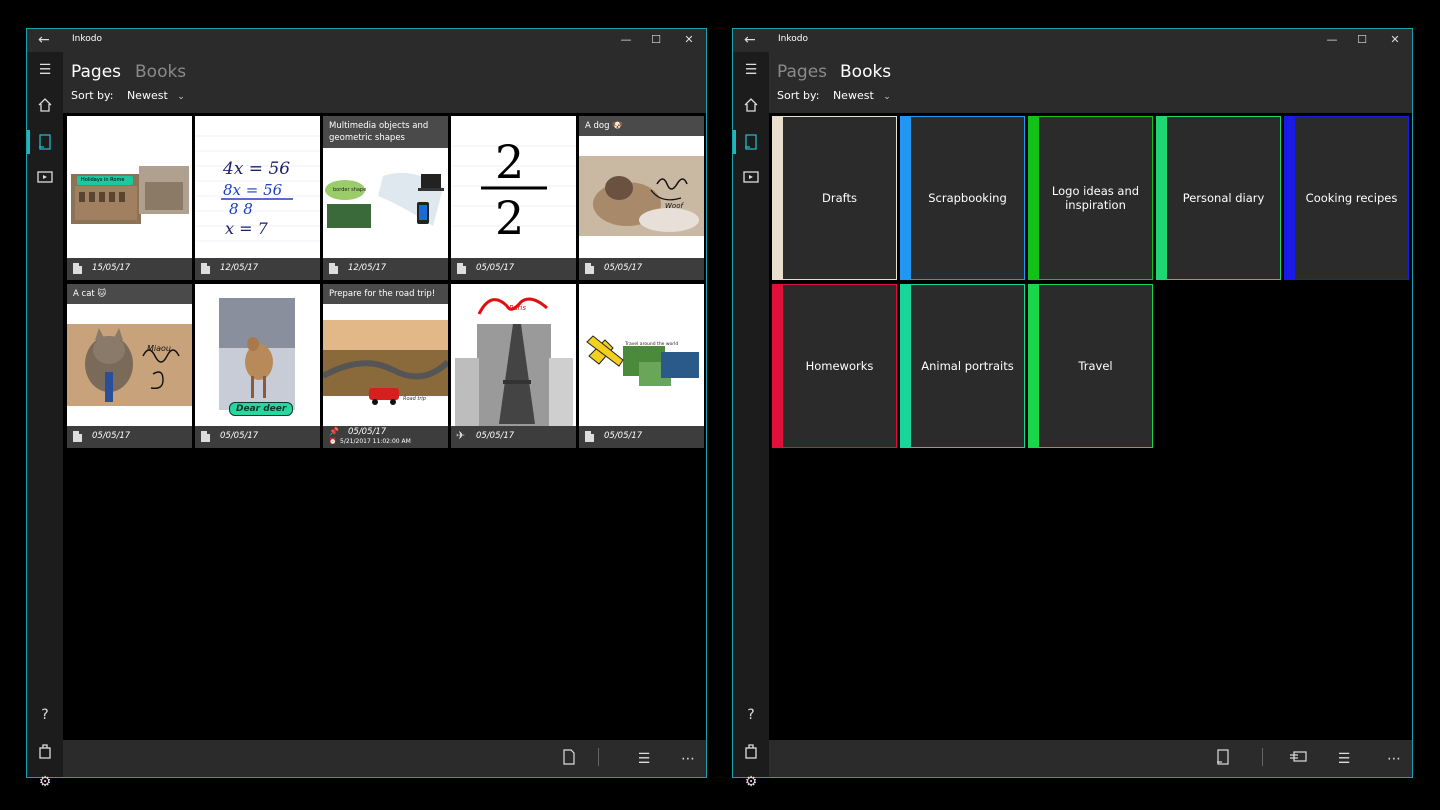  I want to click on page-card: A cat 🐱 Miaou 05/05/17, so click(129, 366).